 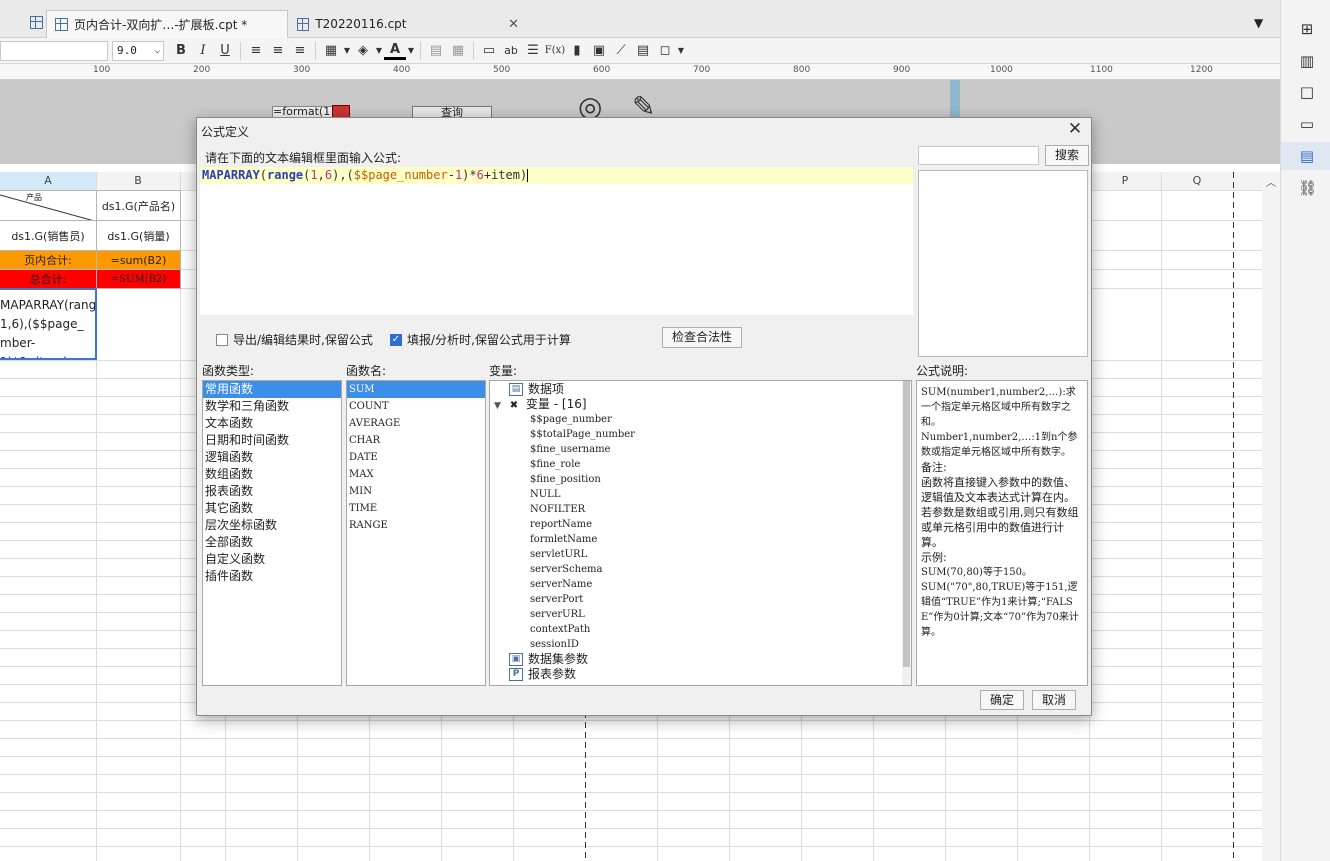 What do you see at coordinates (416, 491) in the screenshot?
I see `list-item: MIN` at bounding box center [416, 491].